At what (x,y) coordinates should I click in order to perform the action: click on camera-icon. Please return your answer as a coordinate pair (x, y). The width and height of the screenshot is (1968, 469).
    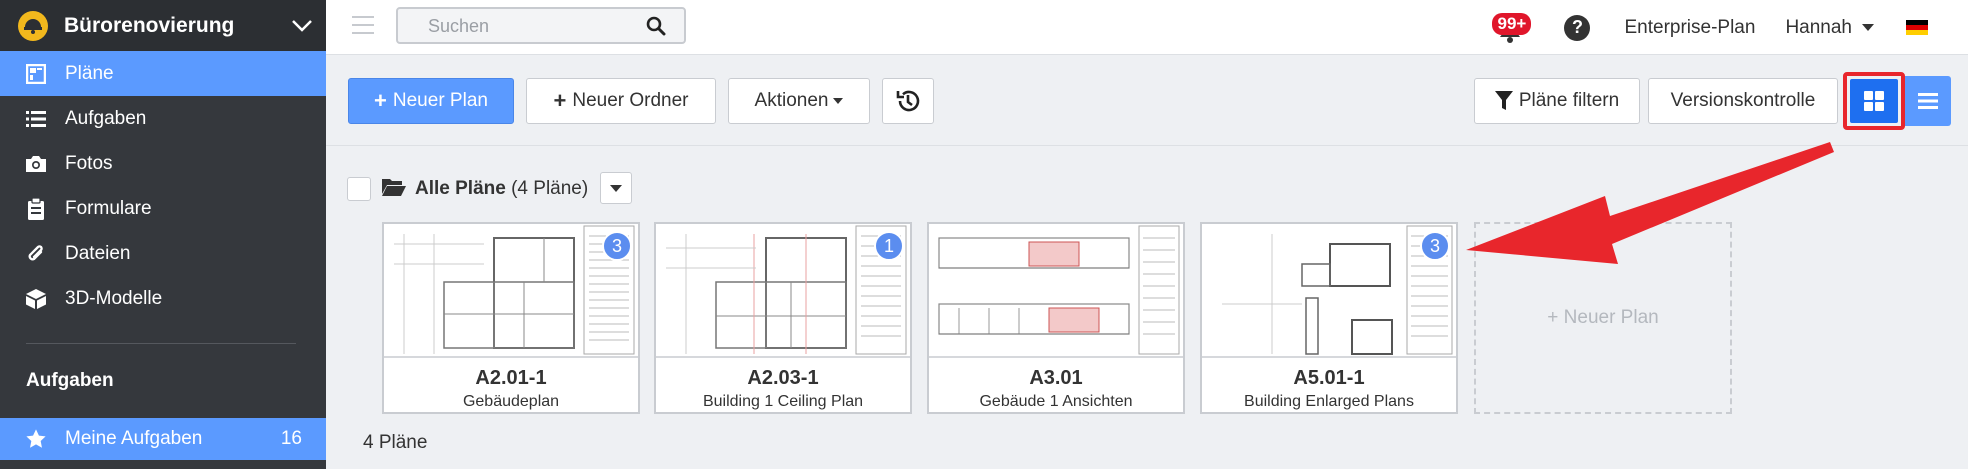
    Looking at the image, I should click on (36, 164).